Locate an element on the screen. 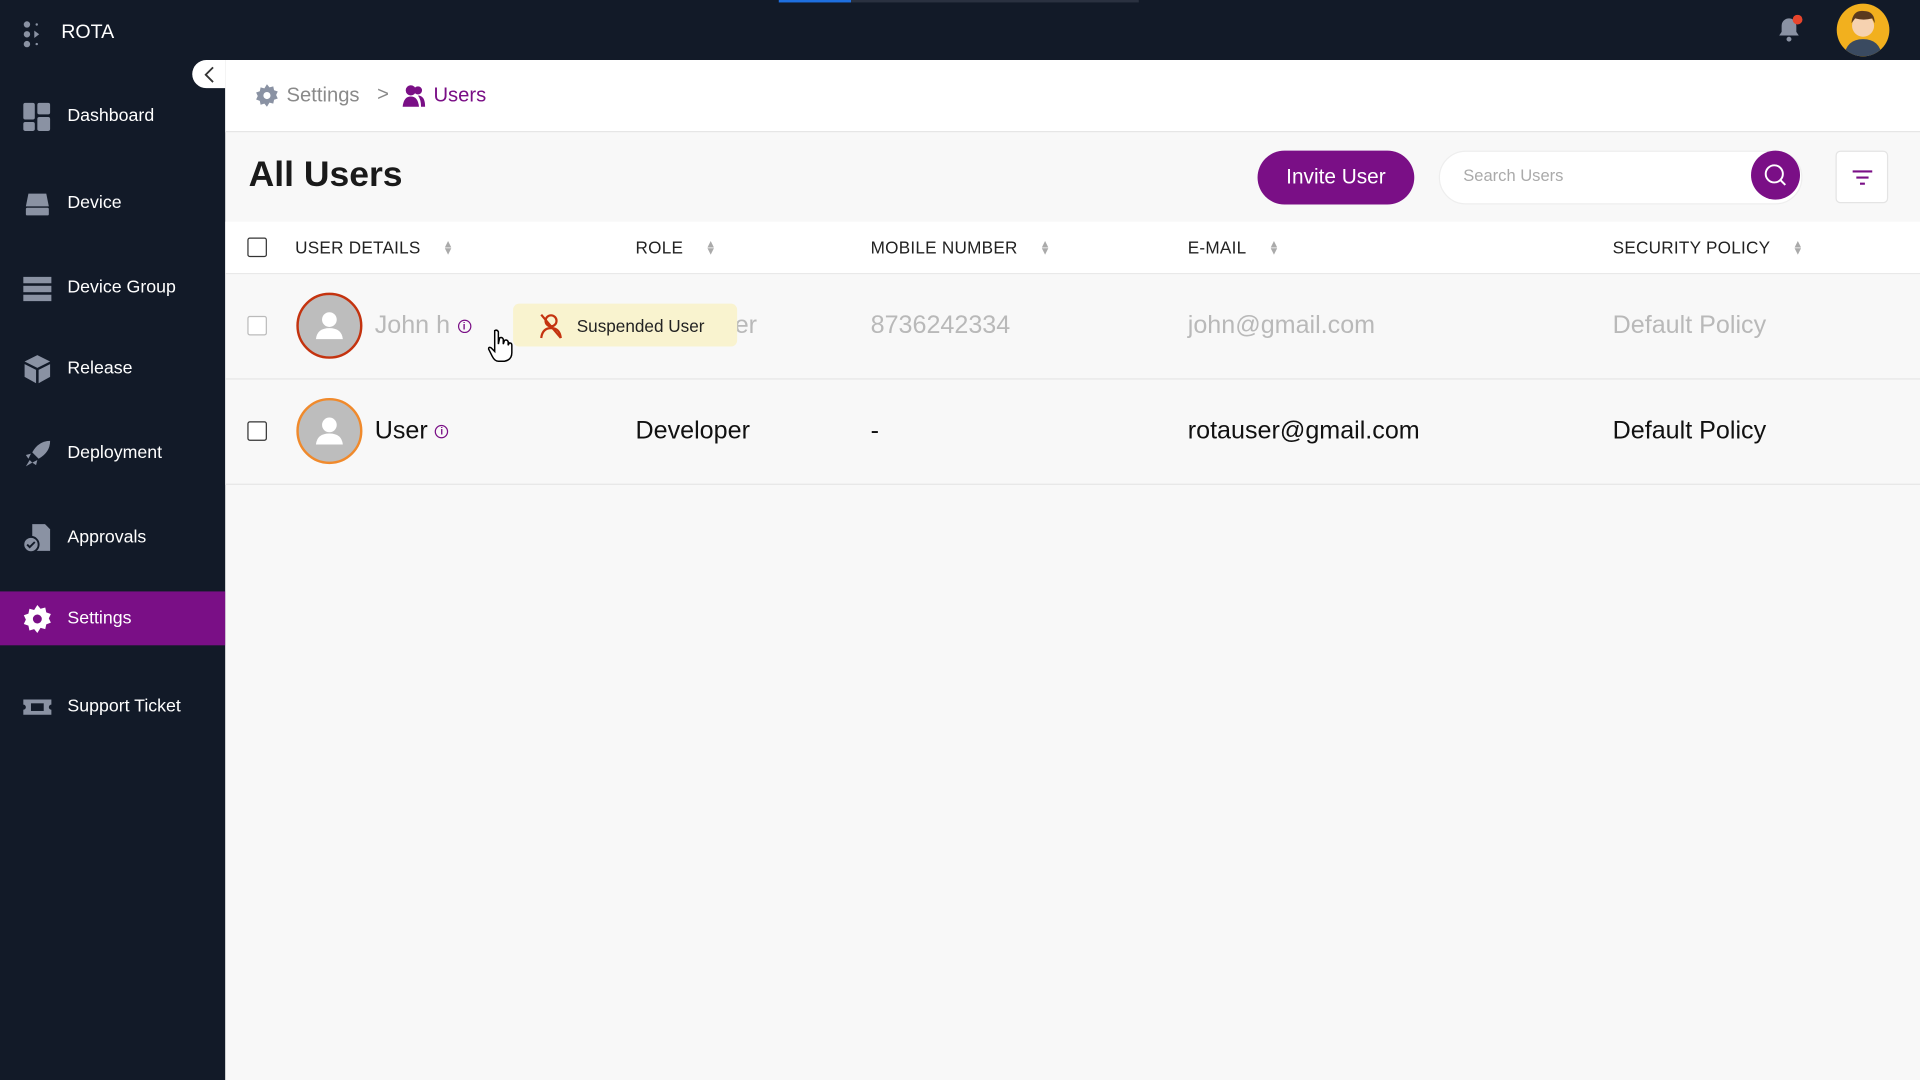 The width and height of the screenshot is (1920, 1080). hand-cursor-icon is located at coordinates (500, 345).